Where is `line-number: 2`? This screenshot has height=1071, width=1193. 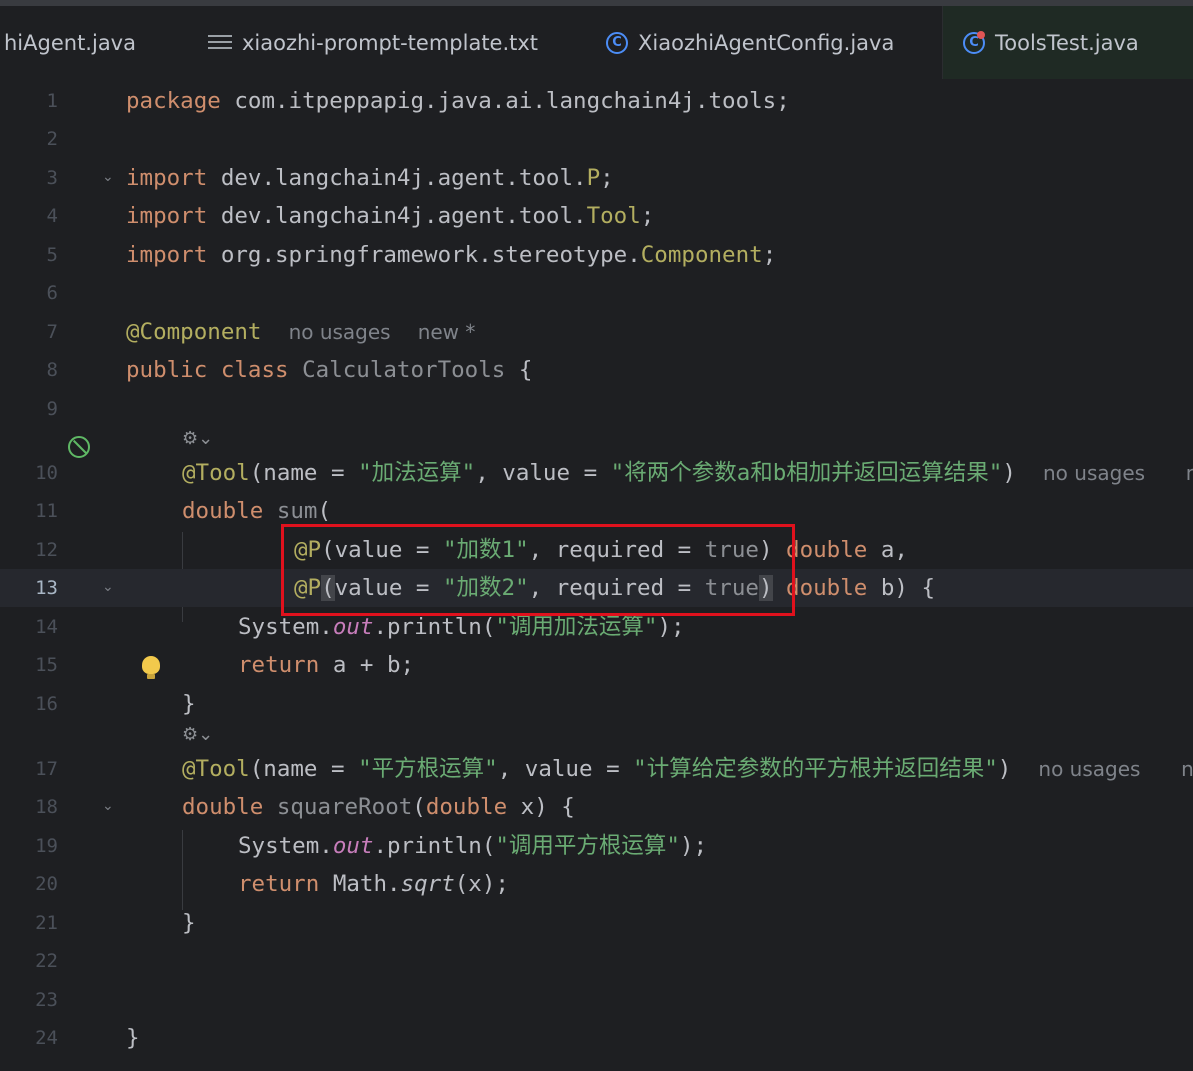
line-number: 2 is located at coordinates (52, 139).